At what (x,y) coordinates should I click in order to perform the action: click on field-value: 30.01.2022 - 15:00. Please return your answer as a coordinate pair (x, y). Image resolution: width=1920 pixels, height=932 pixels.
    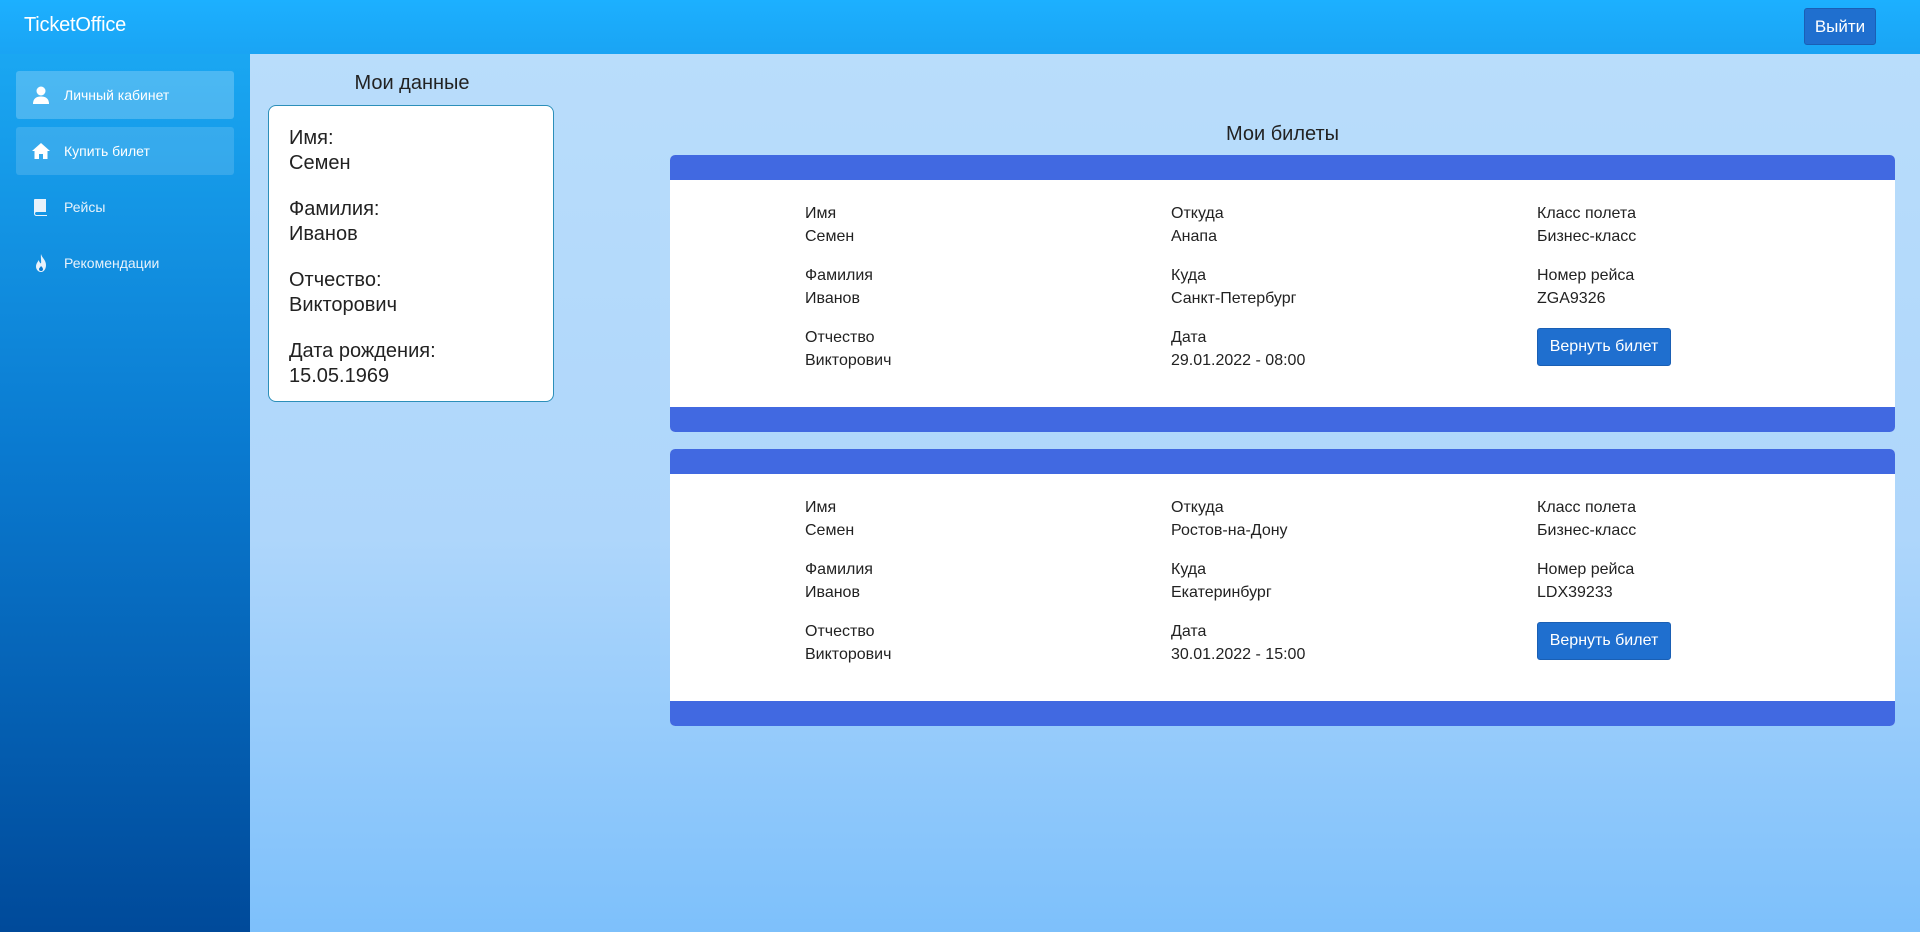
    Looking at the image, I should click on (1238, 654).